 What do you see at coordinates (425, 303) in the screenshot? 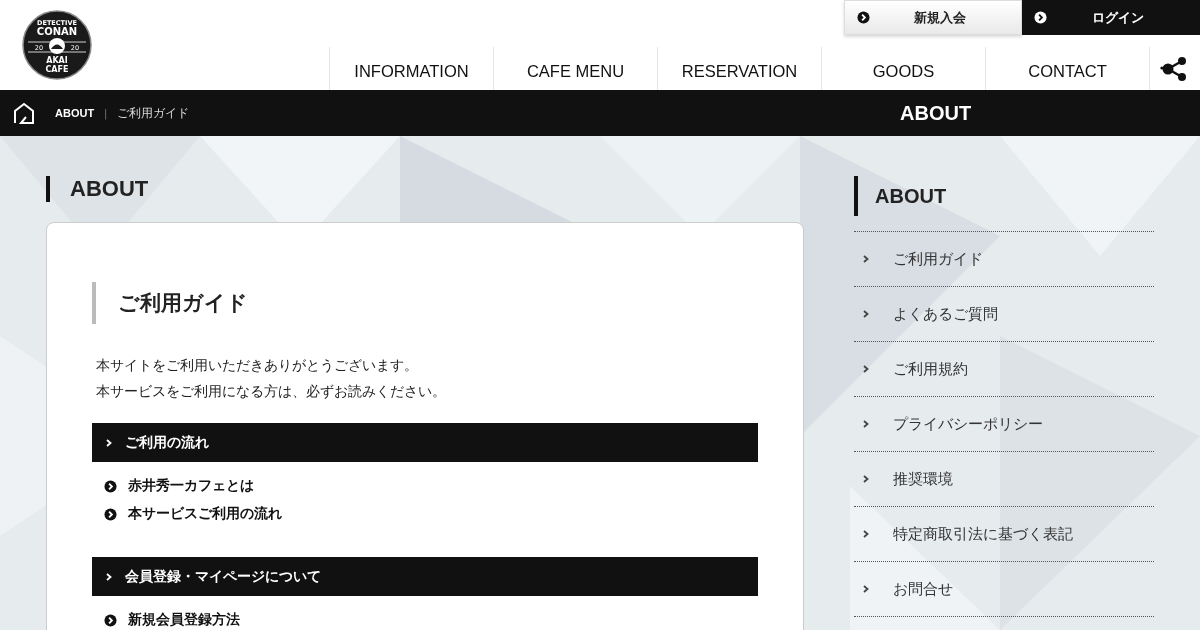
I see `card-title: ご利用ガイド` at bounding box center [425, 303].